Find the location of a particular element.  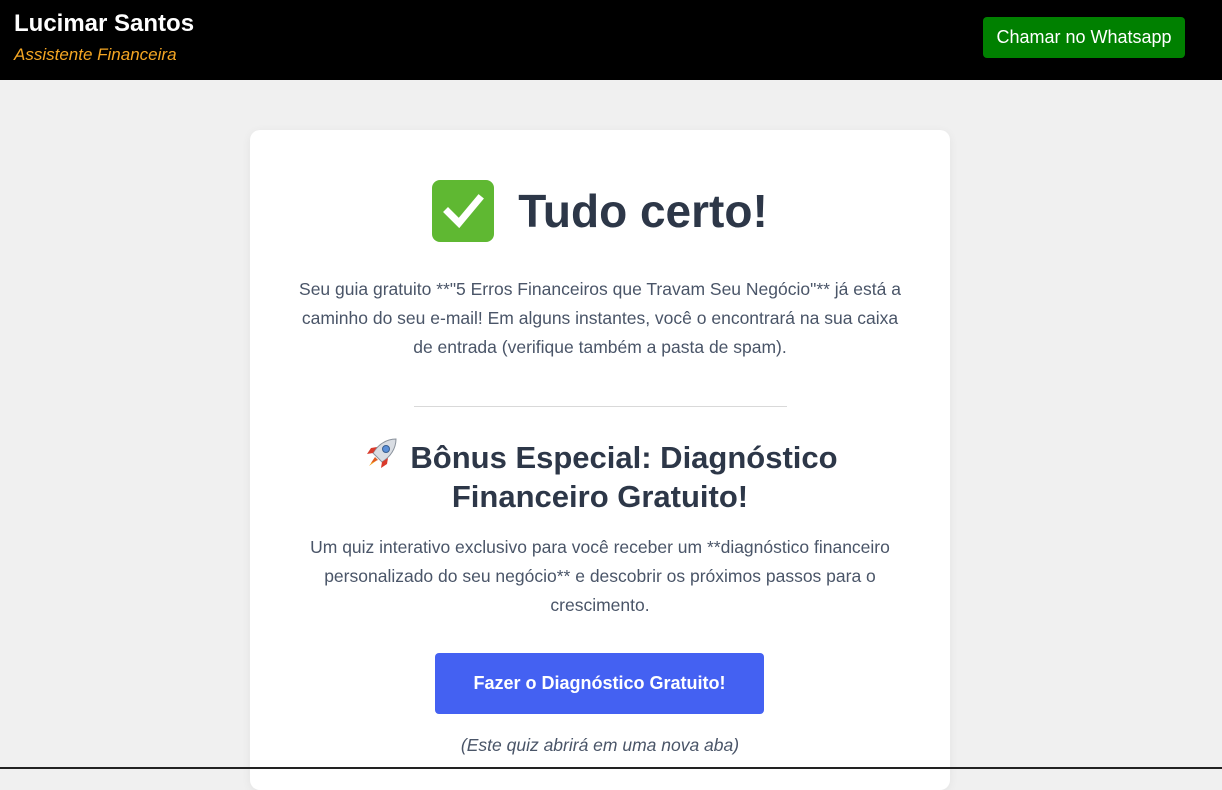

new-tab-note: (Este quiz abrirá em uma nova aba) is located at coordinates (600, 745).